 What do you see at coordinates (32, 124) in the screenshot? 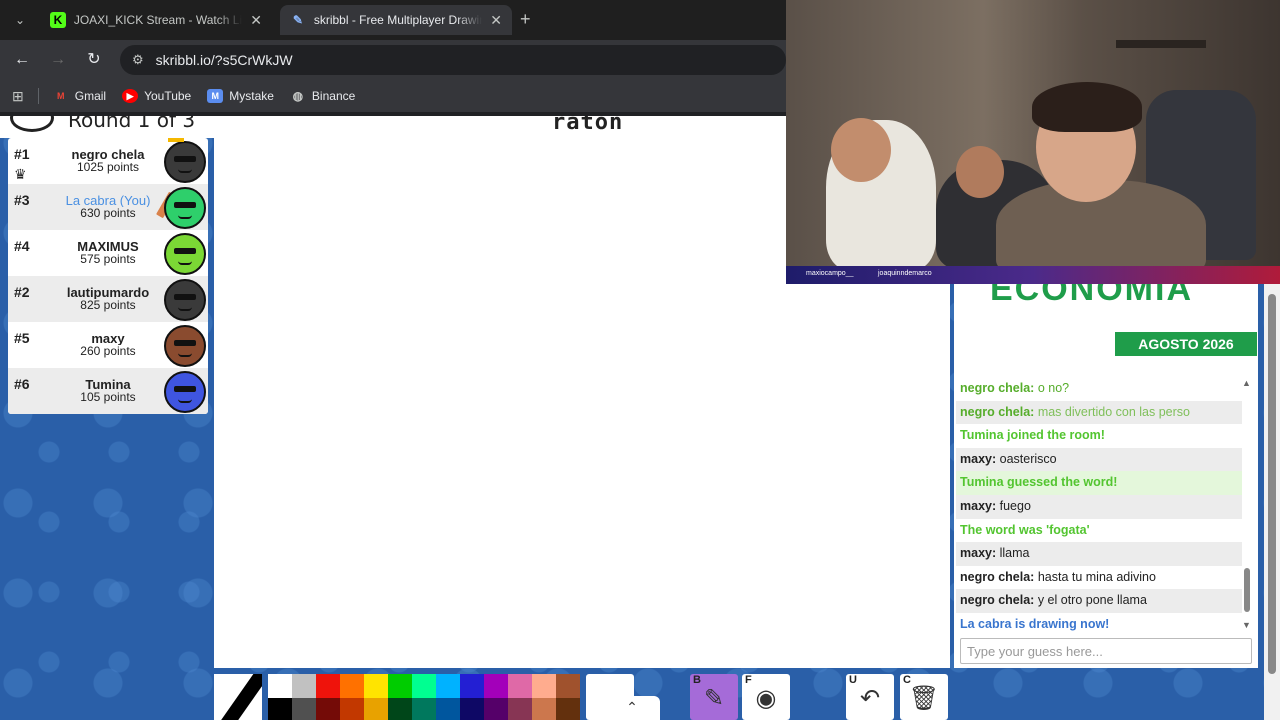
I see `clock-icon` at bounding box center [32, 124].